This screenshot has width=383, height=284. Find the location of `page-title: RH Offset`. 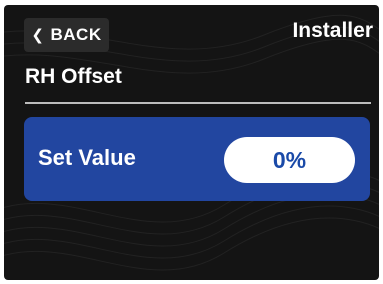

page-title: RH Offset is located at coordinates (73, 76).